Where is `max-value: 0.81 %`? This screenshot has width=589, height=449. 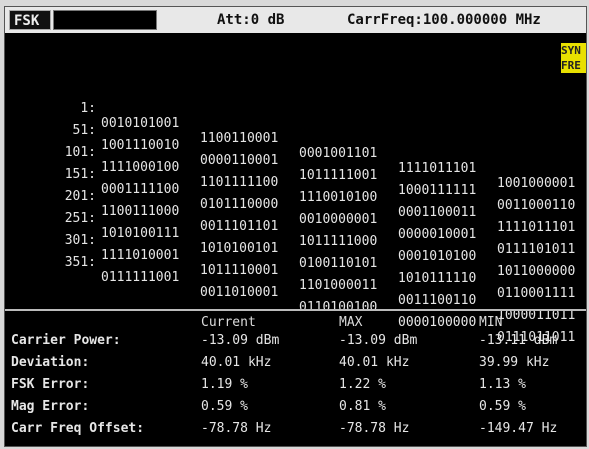
max-value: 0.81 % is located at coordinates (362, 406).